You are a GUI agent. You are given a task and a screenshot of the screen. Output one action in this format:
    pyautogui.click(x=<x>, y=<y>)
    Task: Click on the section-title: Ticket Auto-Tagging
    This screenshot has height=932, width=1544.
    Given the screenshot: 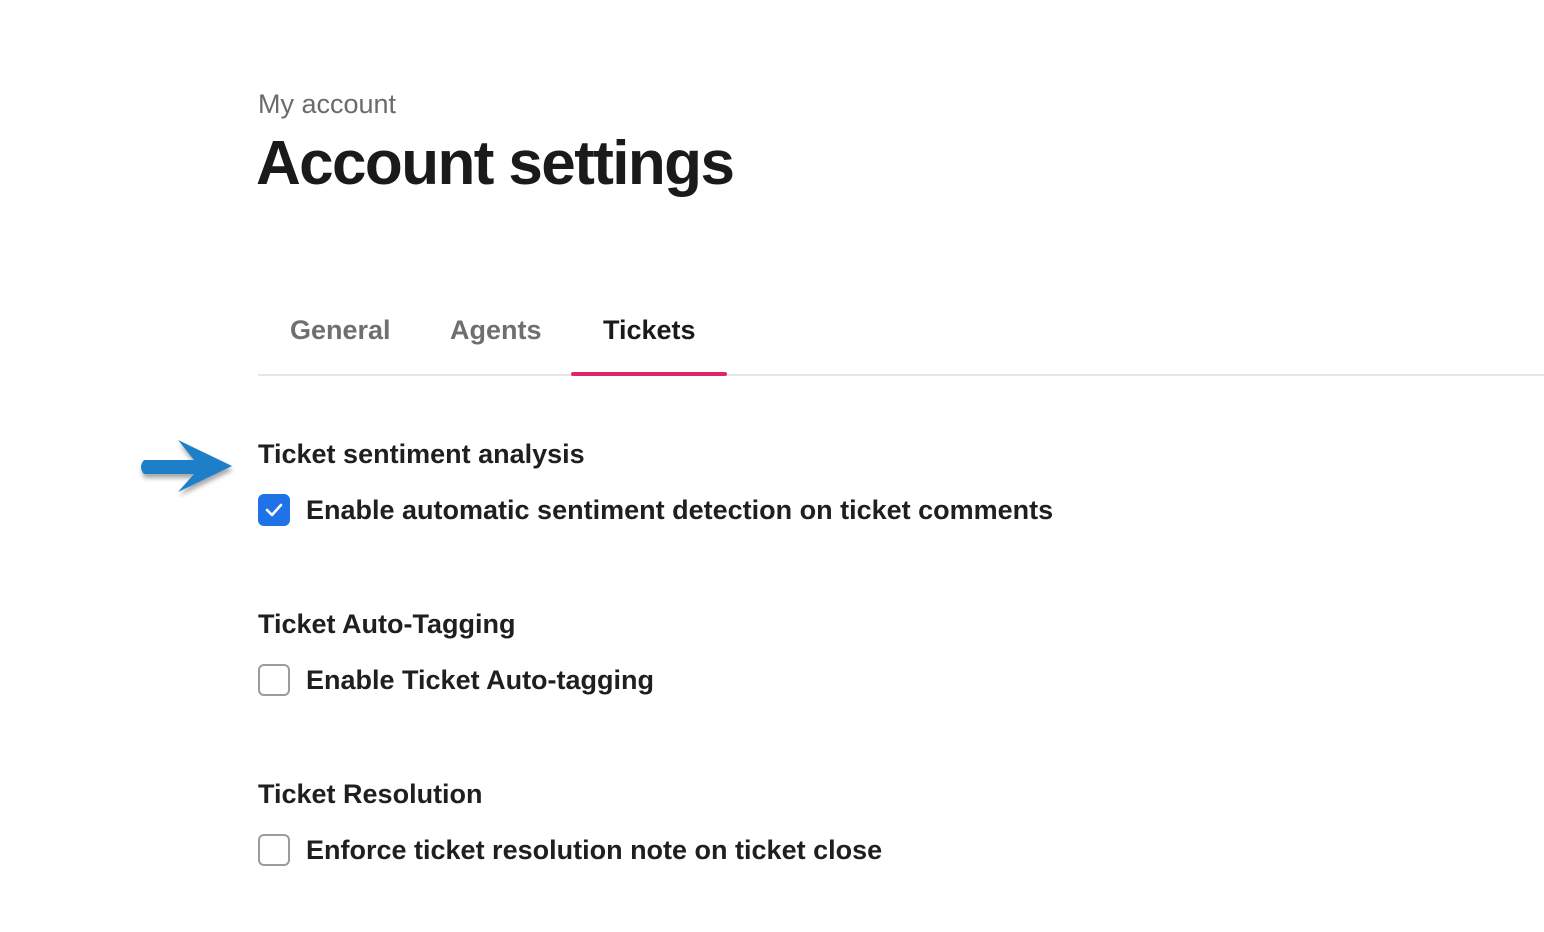 What is the action you would take?
    pyautogui.click(x=387, y=624)
    